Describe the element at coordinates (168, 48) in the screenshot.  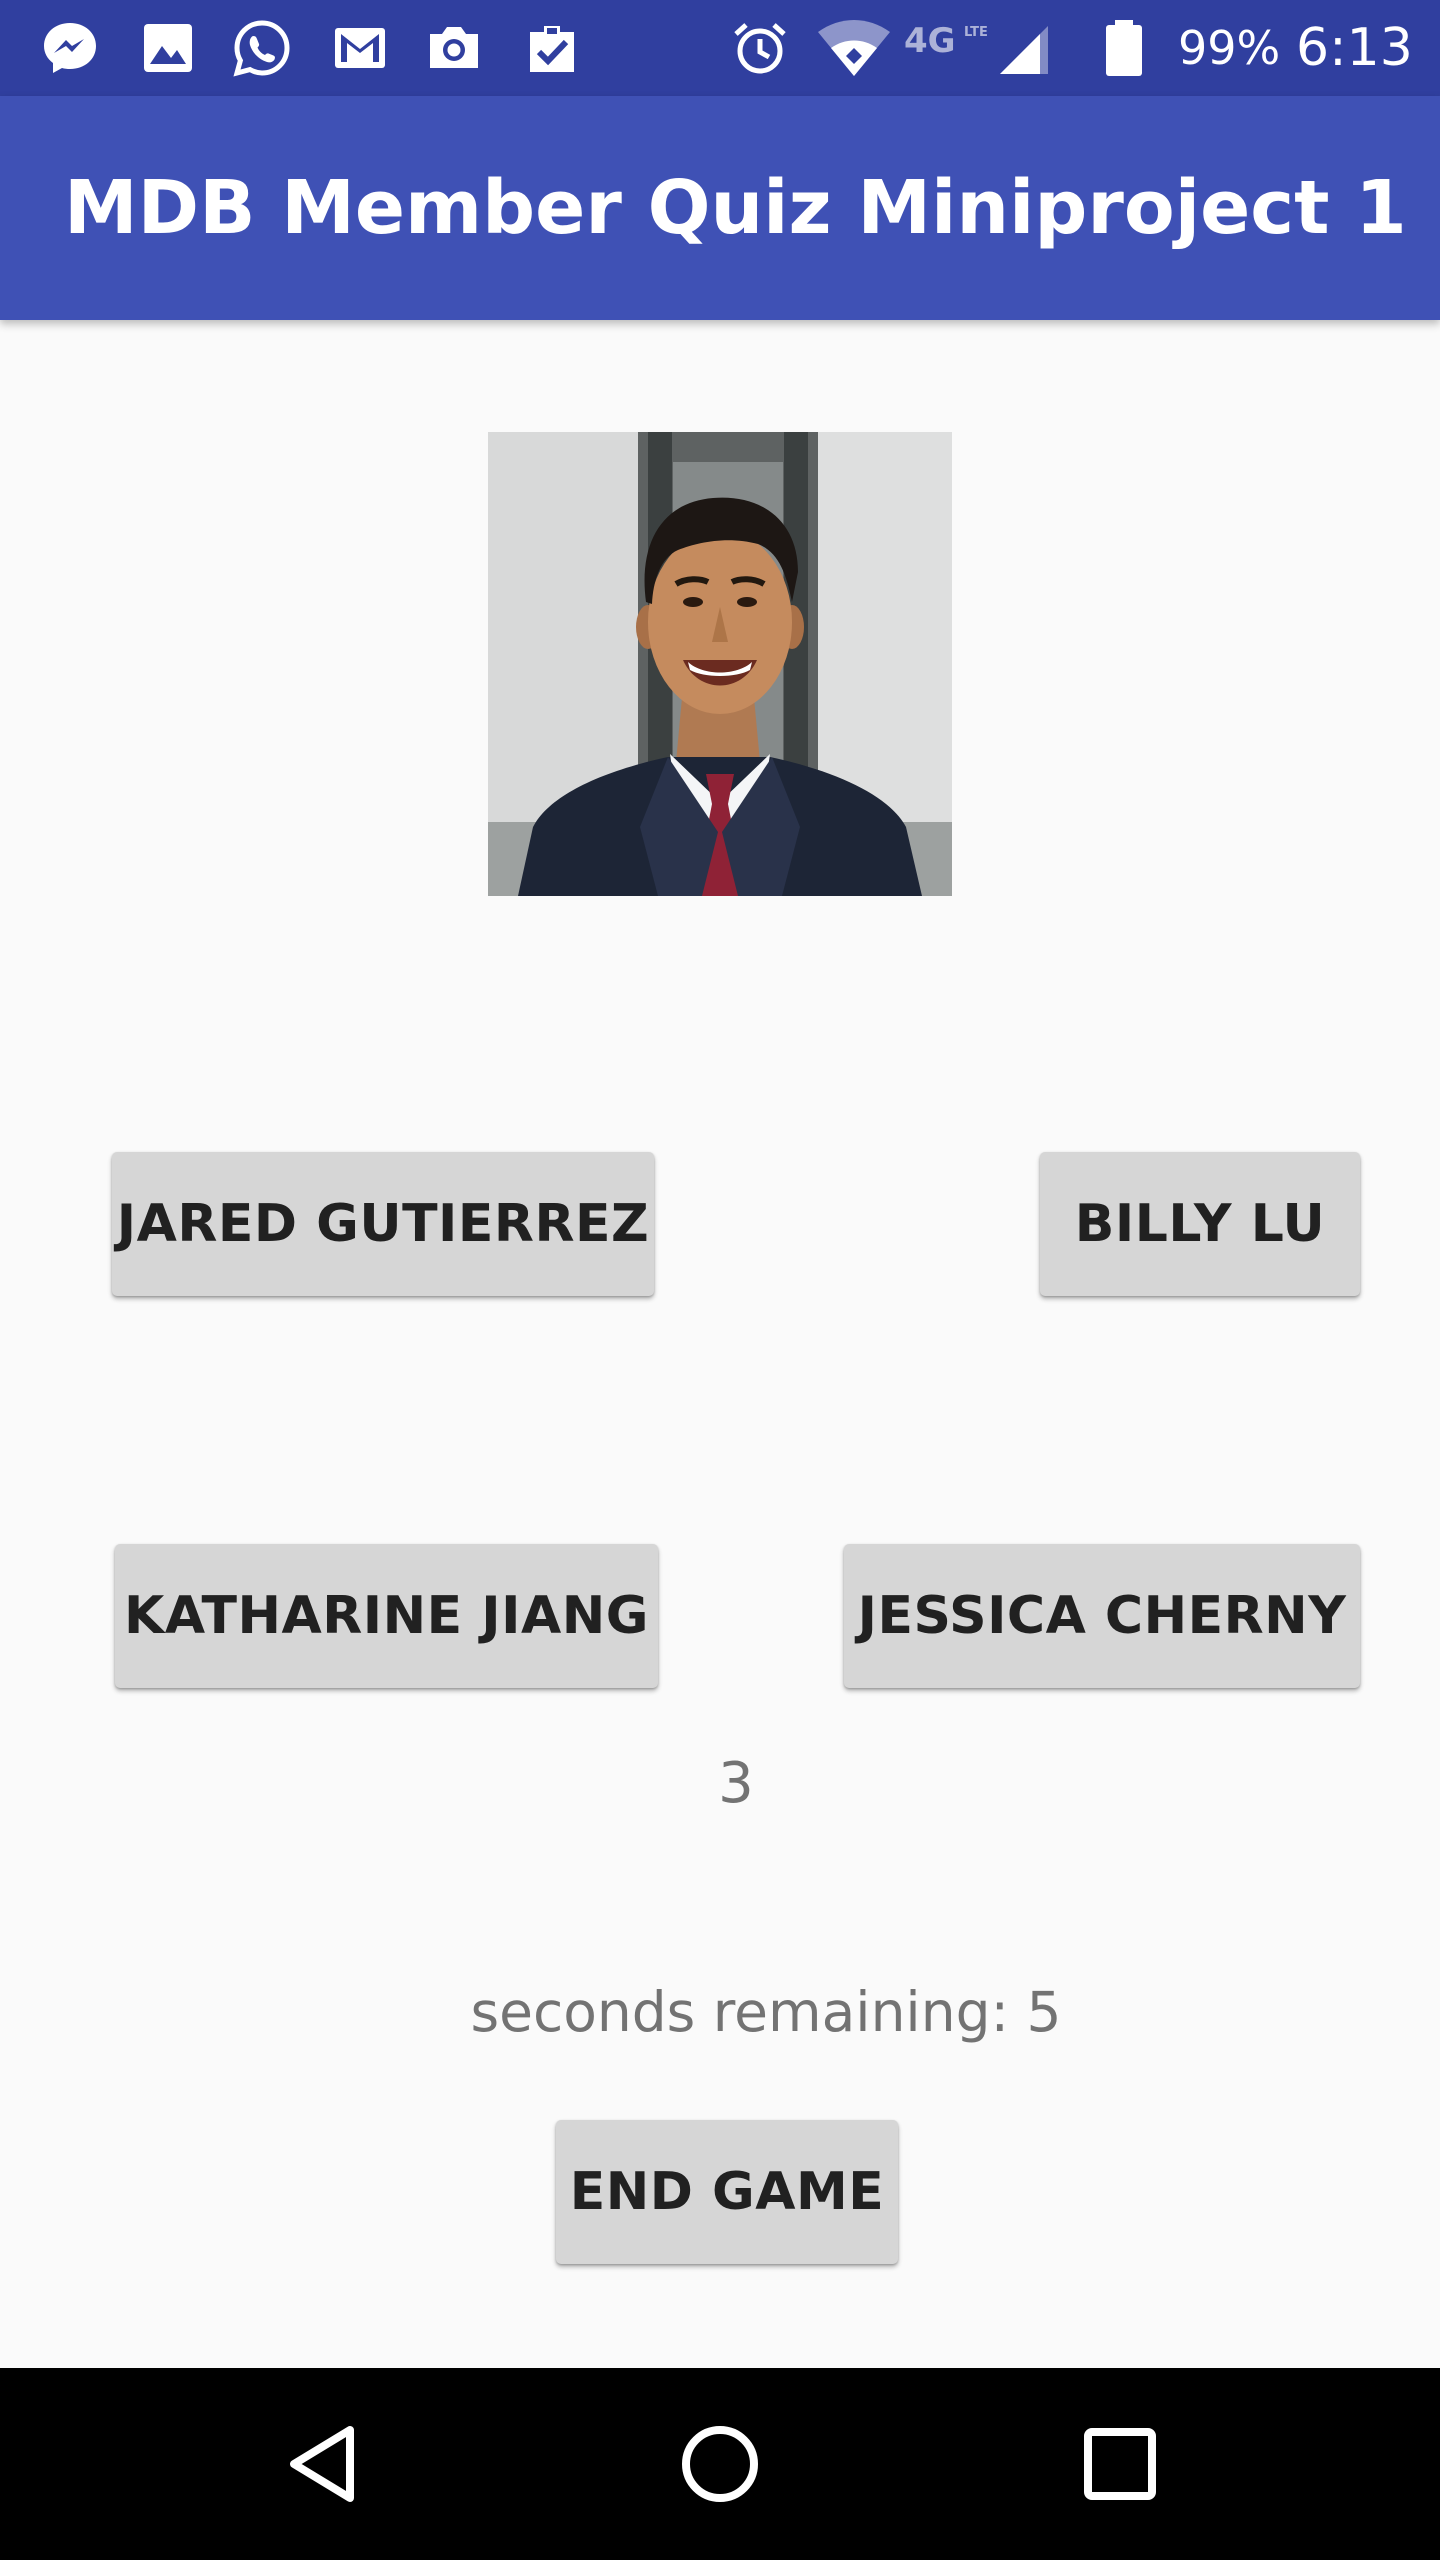
I see `gallery-icon` at that location.